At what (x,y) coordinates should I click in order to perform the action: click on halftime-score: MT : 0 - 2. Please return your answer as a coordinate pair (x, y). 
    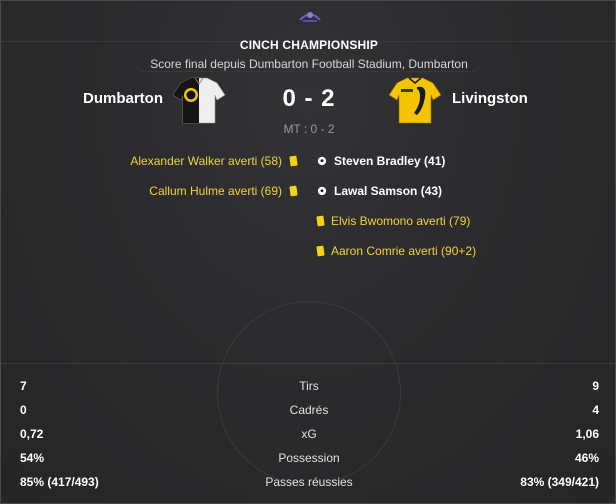
    Looking at the image, I should click on (309, 129).